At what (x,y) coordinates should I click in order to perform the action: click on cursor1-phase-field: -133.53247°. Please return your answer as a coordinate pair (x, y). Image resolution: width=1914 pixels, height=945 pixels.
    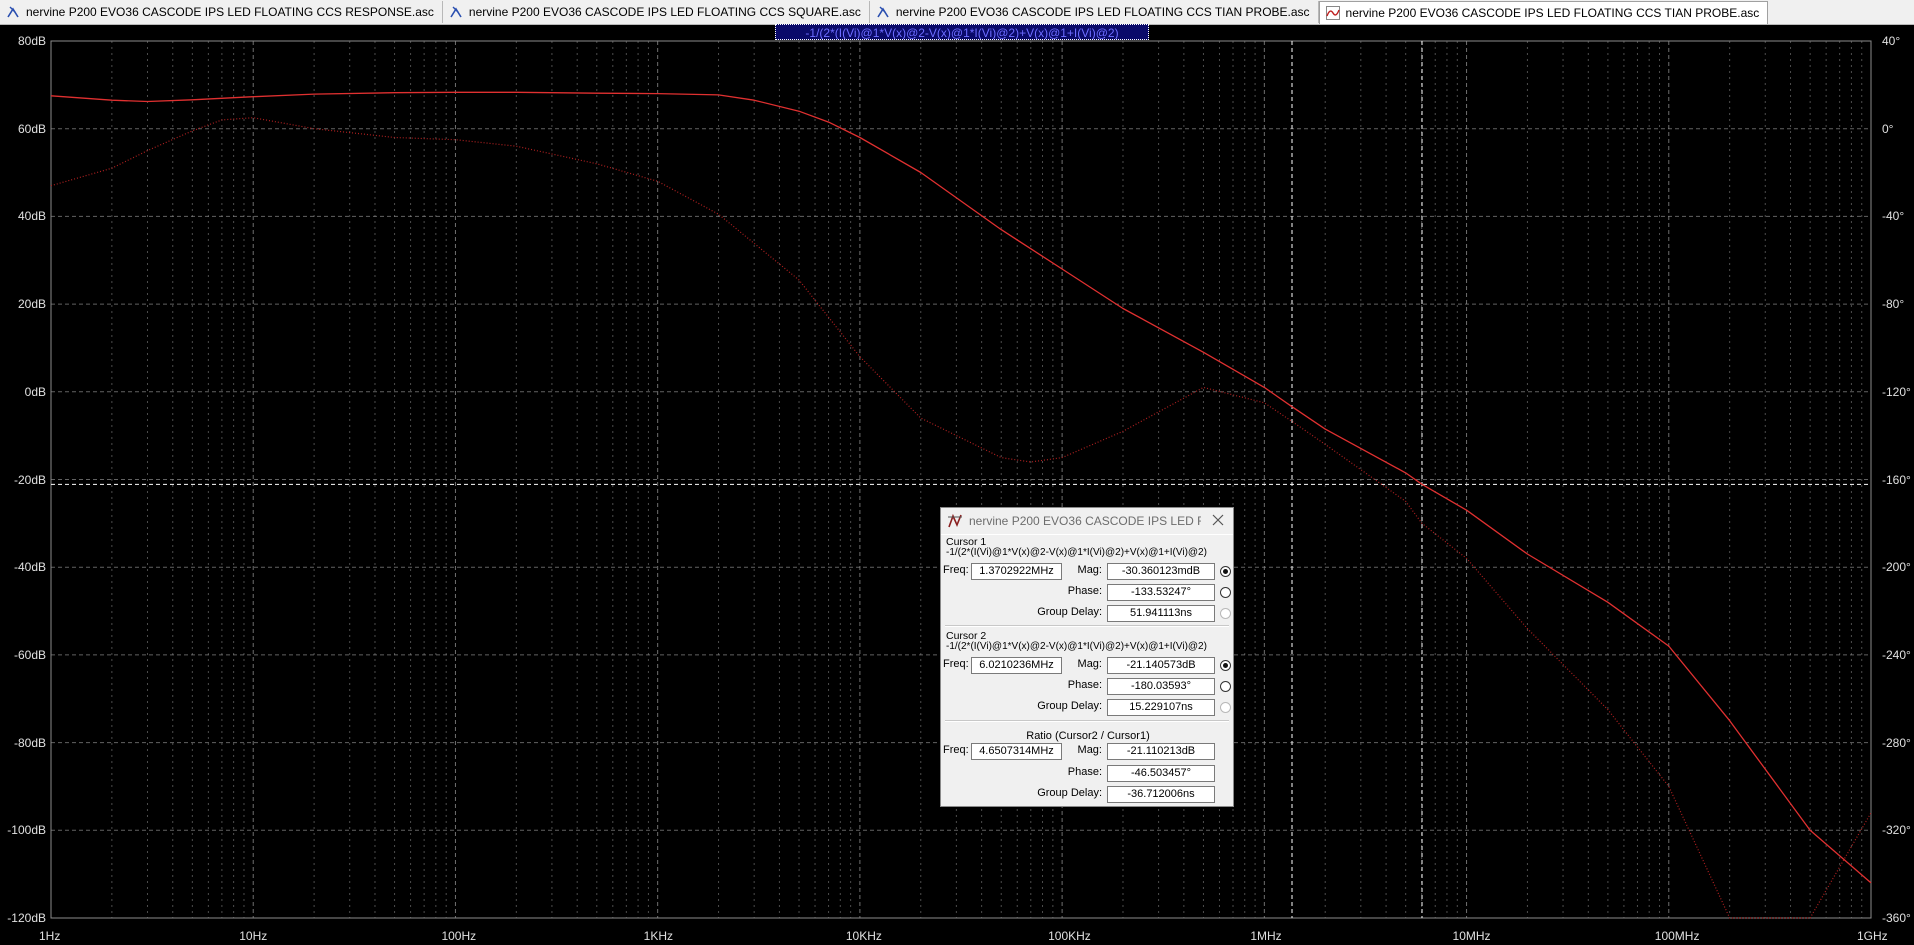
    Looking at the image, I should click on (1161, 592).